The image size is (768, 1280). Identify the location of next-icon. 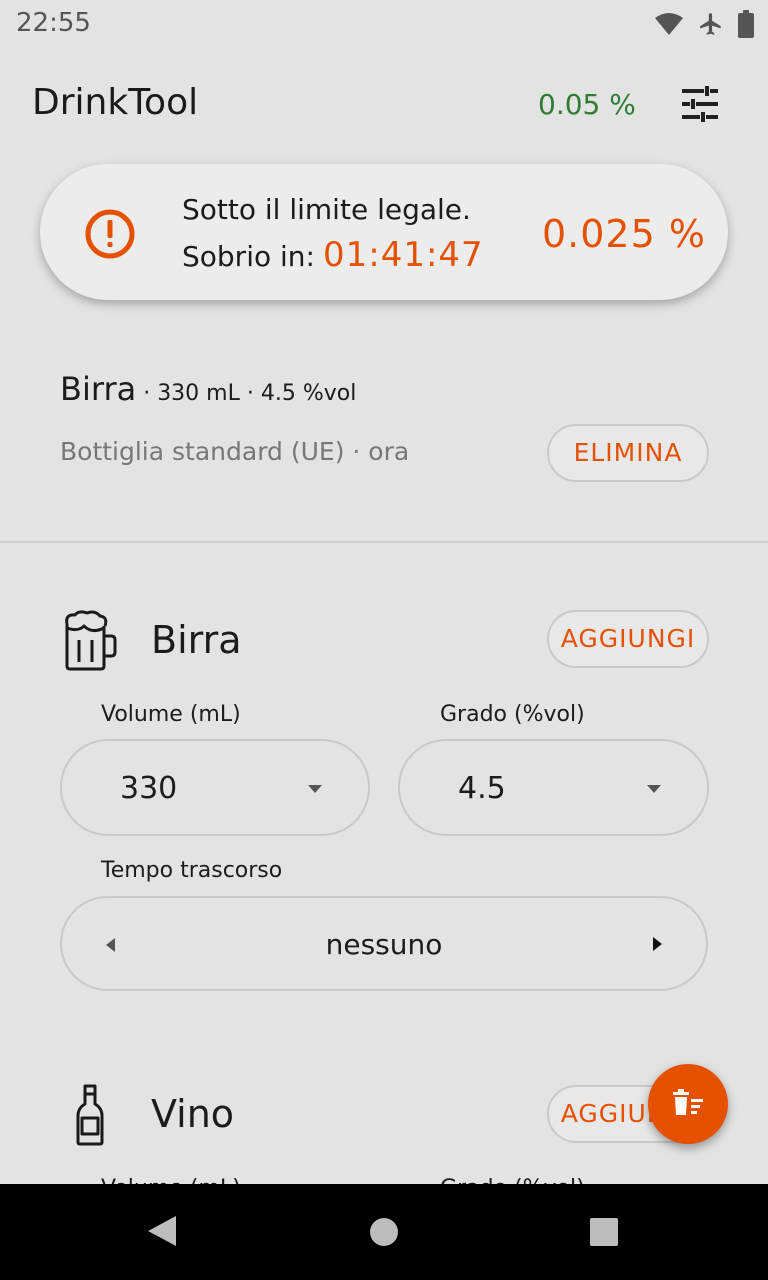
(657, 944).